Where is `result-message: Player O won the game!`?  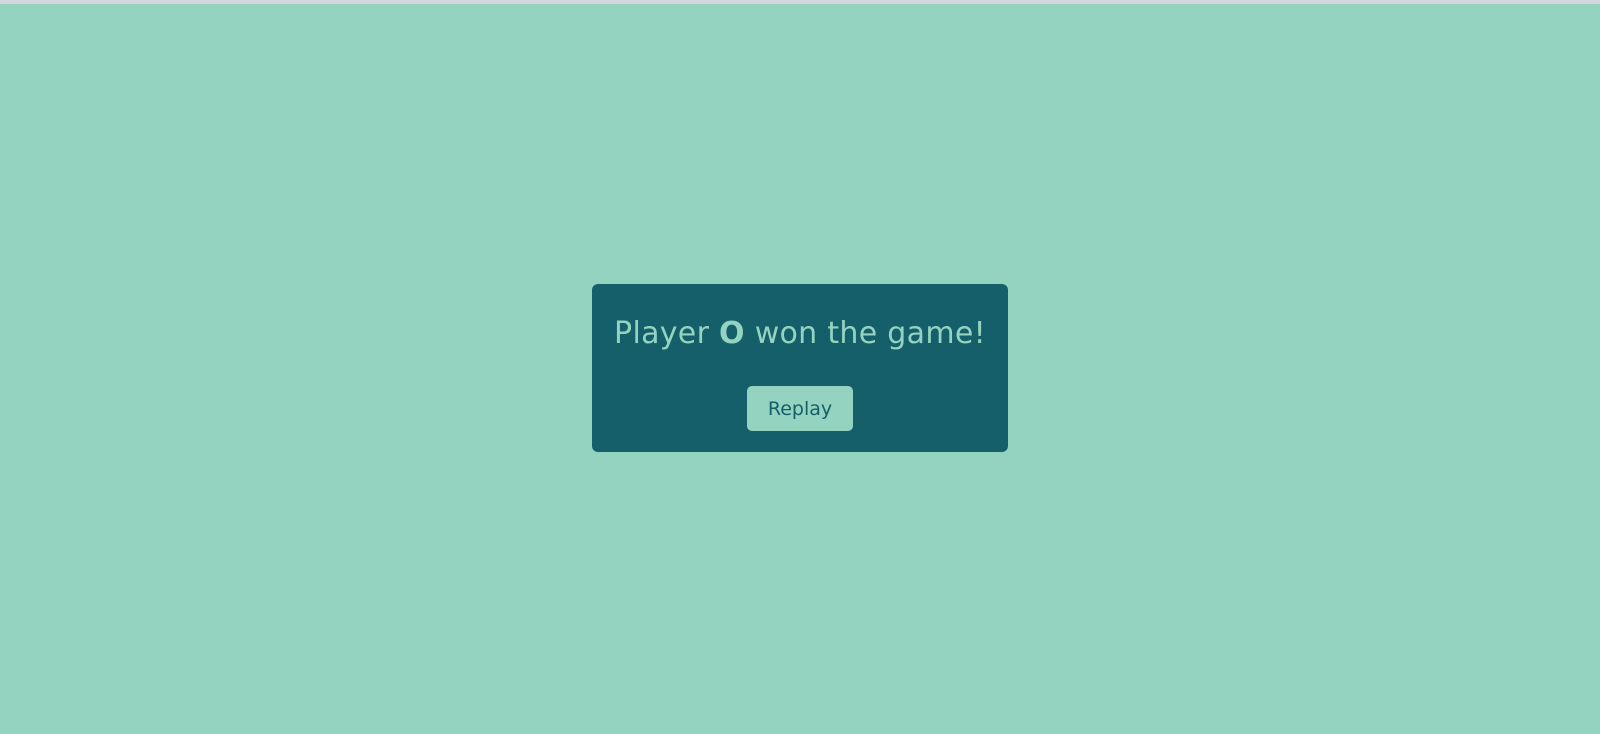
result-message: Player O won the game! is located at coordinates (800, 334).